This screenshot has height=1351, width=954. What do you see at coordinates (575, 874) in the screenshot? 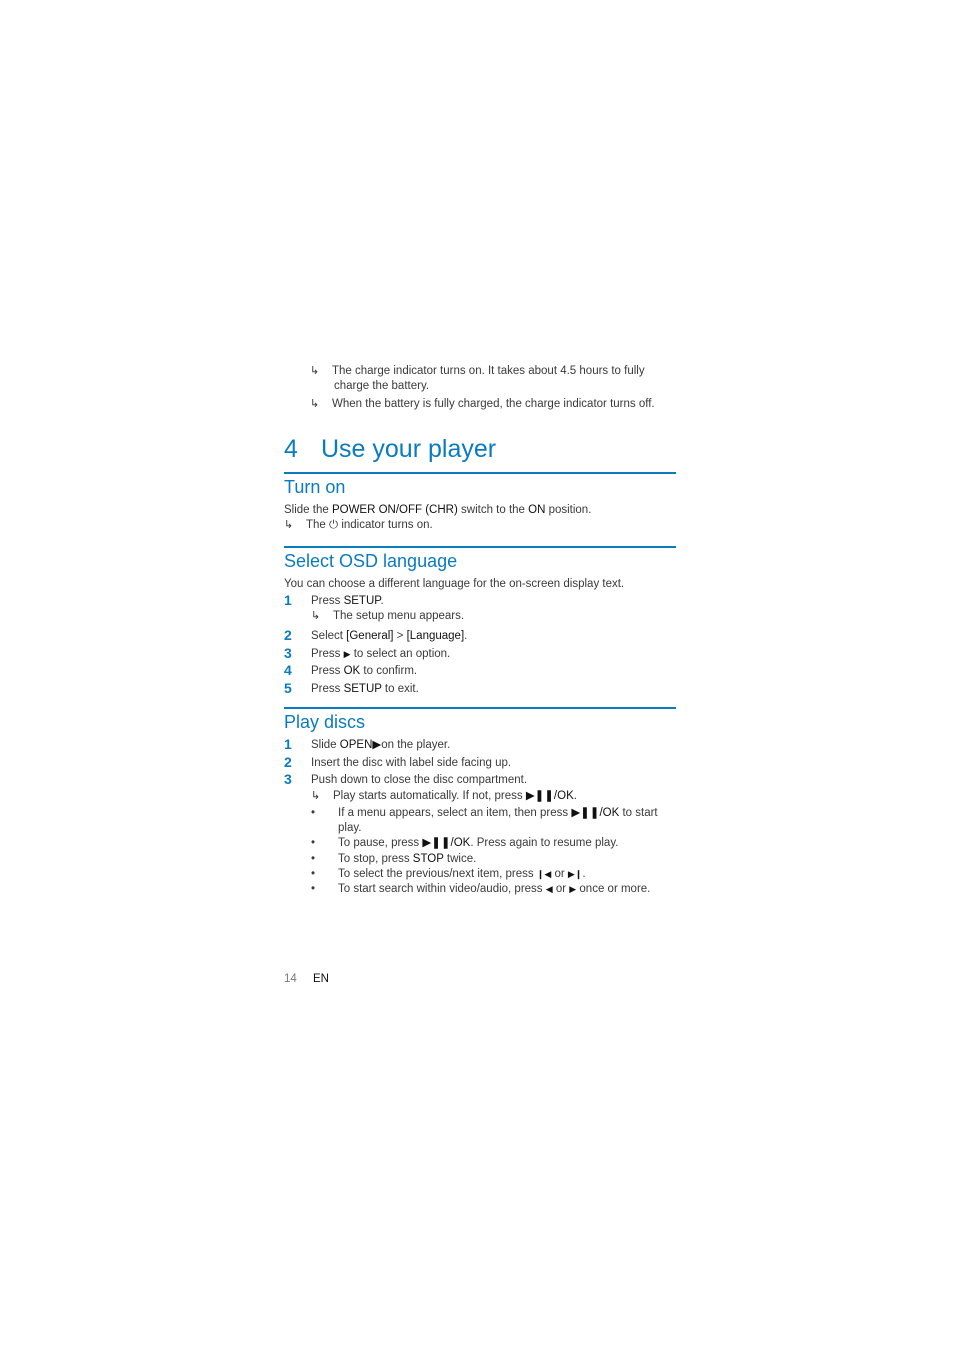
I see `next-icon: ▶❙` at bounding box center [575, 874].